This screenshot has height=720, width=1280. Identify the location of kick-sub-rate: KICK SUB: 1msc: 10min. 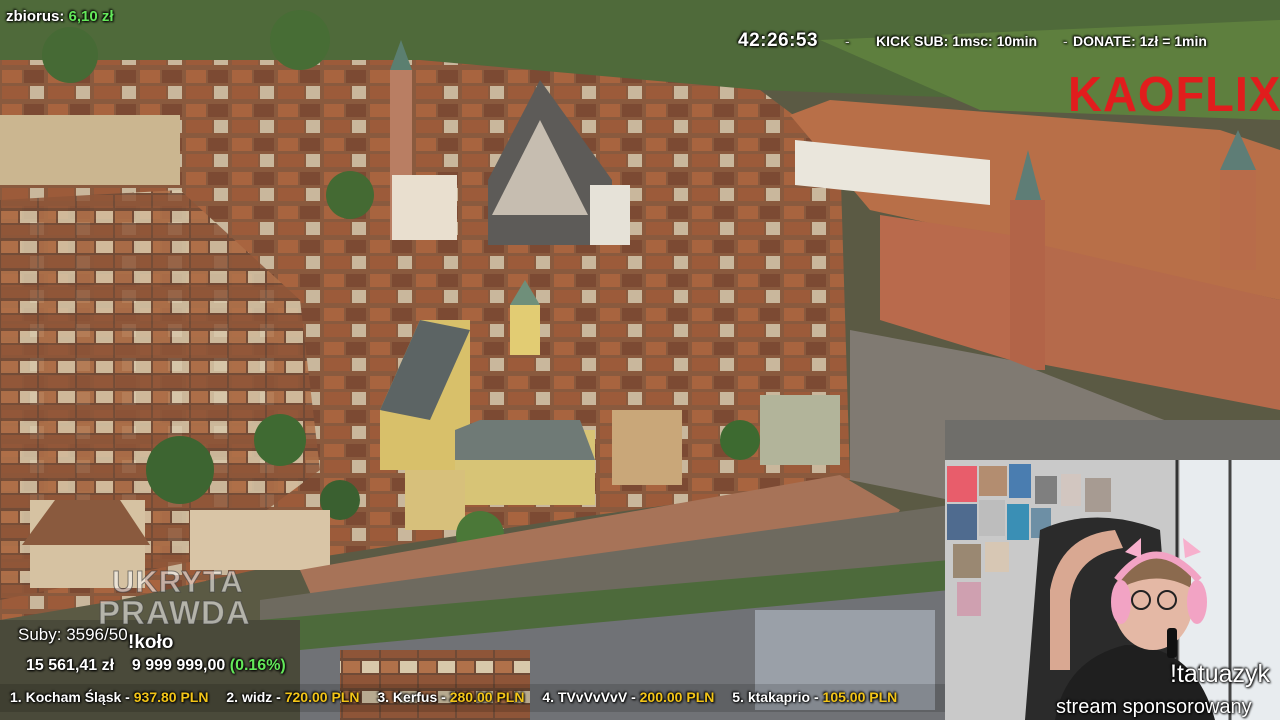
(957, 41).